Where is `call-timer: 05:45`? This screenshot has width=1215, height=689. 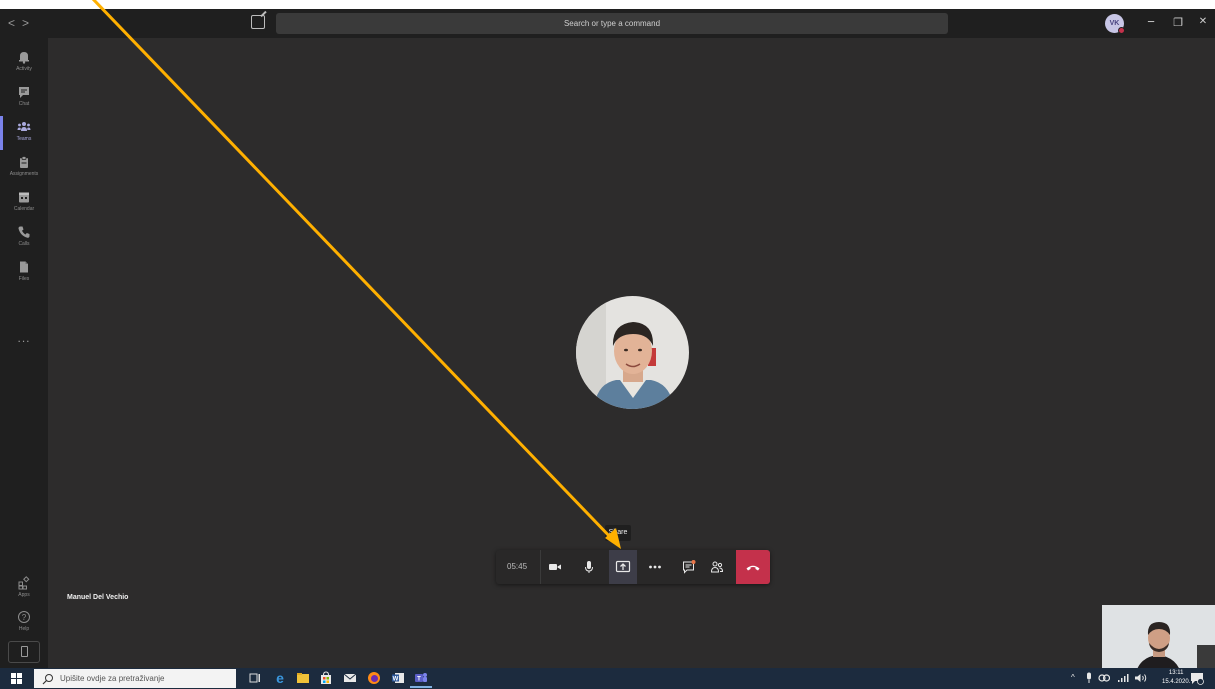
call-timer: 05:45 is located at coordinates (517, 566).